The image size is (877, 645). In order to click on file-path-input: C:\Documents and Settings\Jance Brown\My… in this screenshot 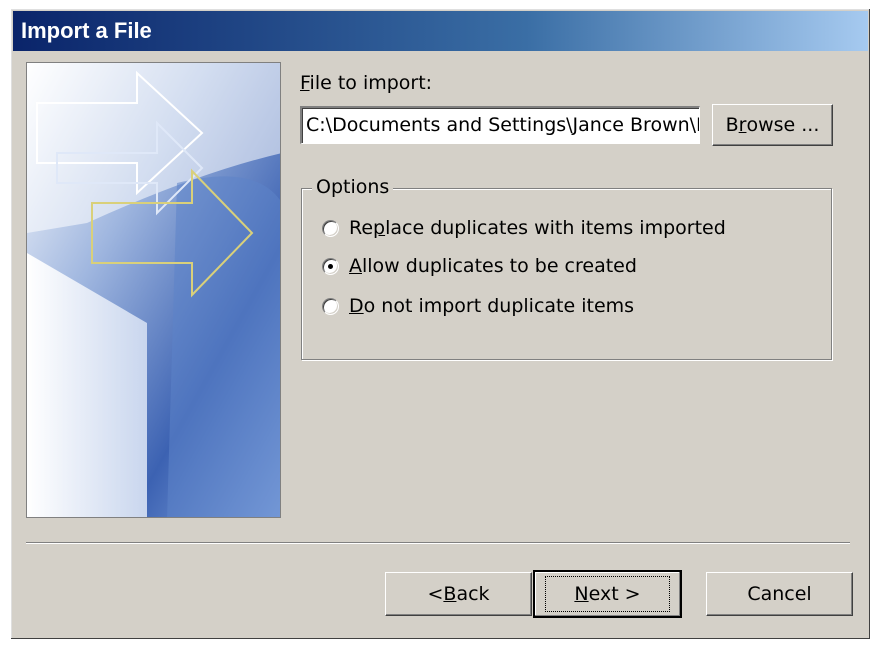, I will do `click(500, 125)`.